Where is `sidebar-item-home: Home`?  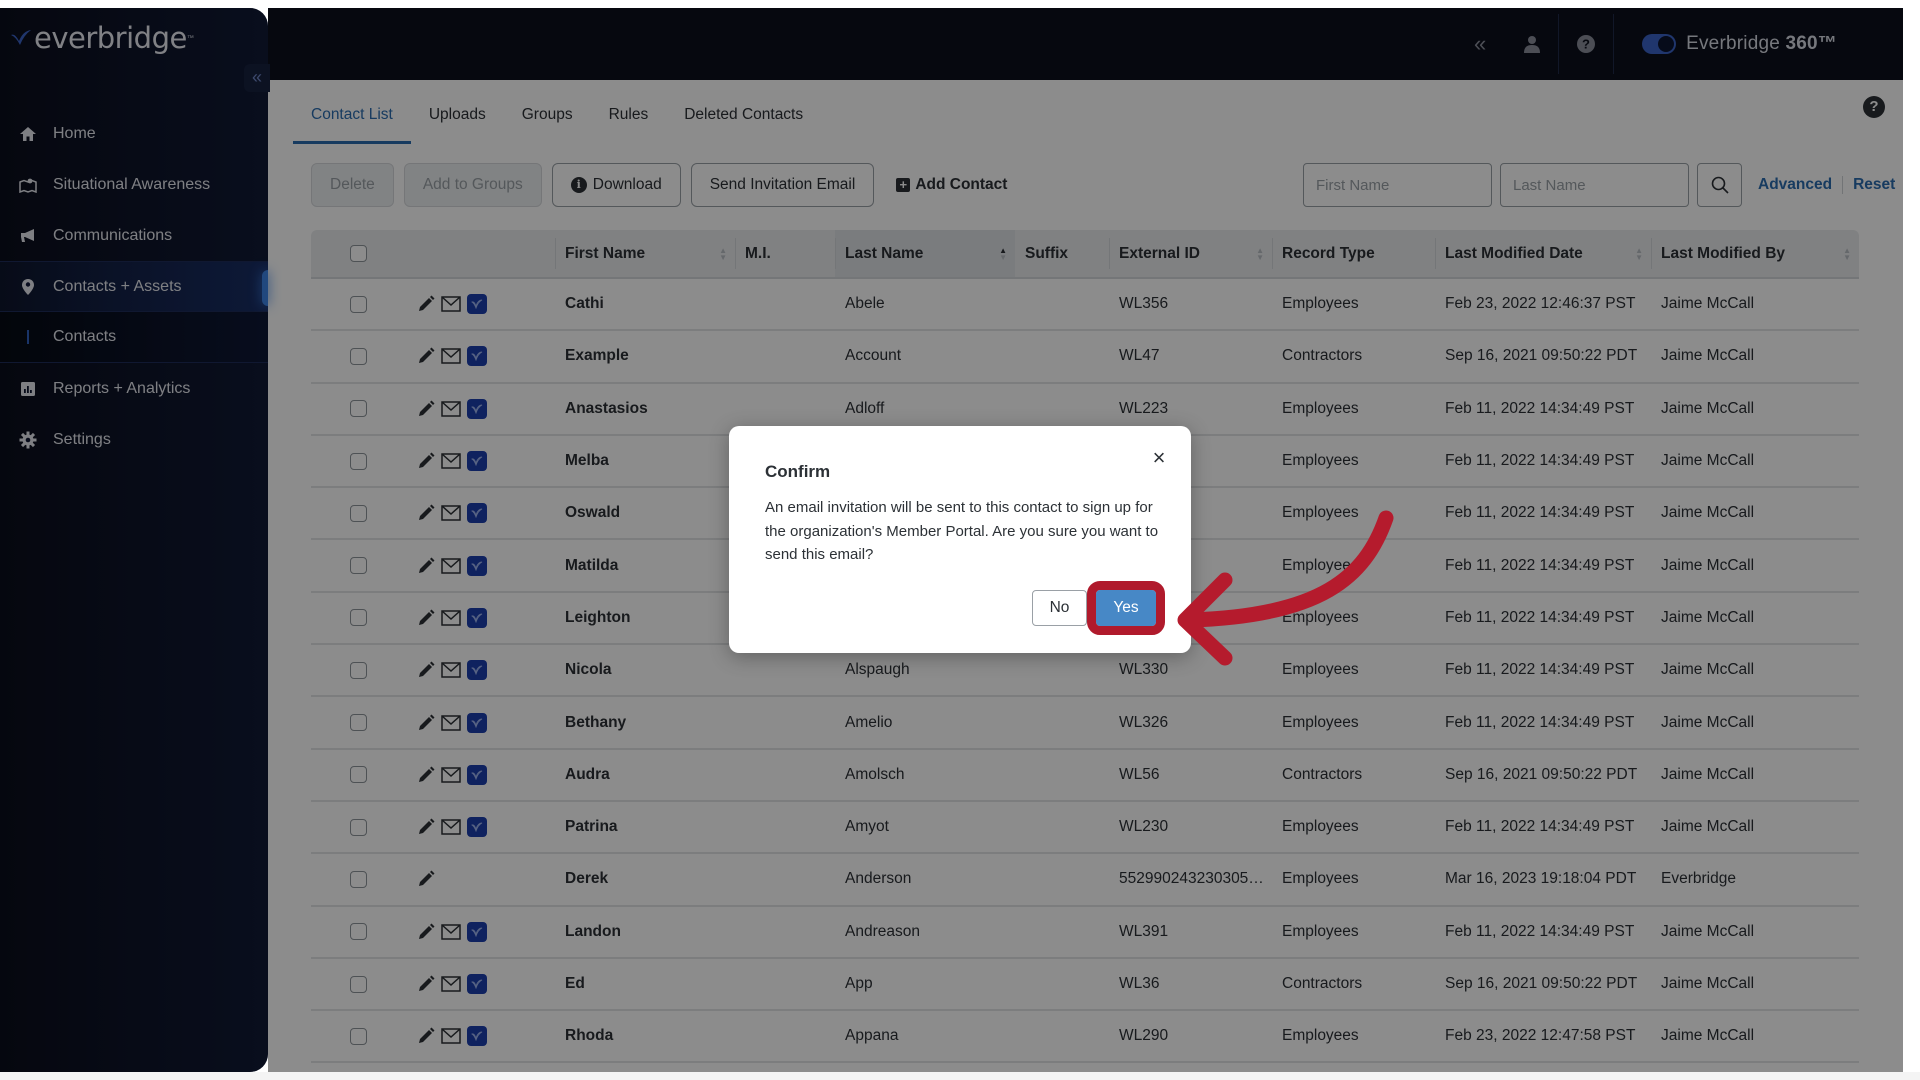 sidebar-item-home: Home is located at coordinates (134, 133).